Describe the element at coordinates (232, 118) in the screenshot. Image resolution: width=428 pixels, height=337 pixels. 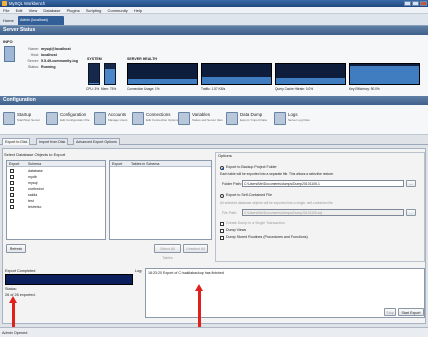
I see `data-dump-icon` at that location.